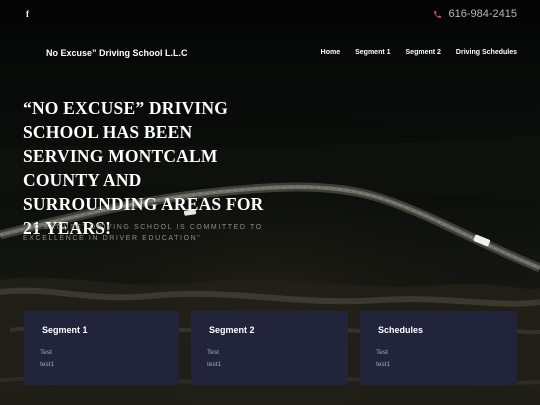  What do you see at coordinates (101, 348) in the screenshot?
I see `card-segment-1: Segment 1 Test test1` at bounding box center [101, 348].